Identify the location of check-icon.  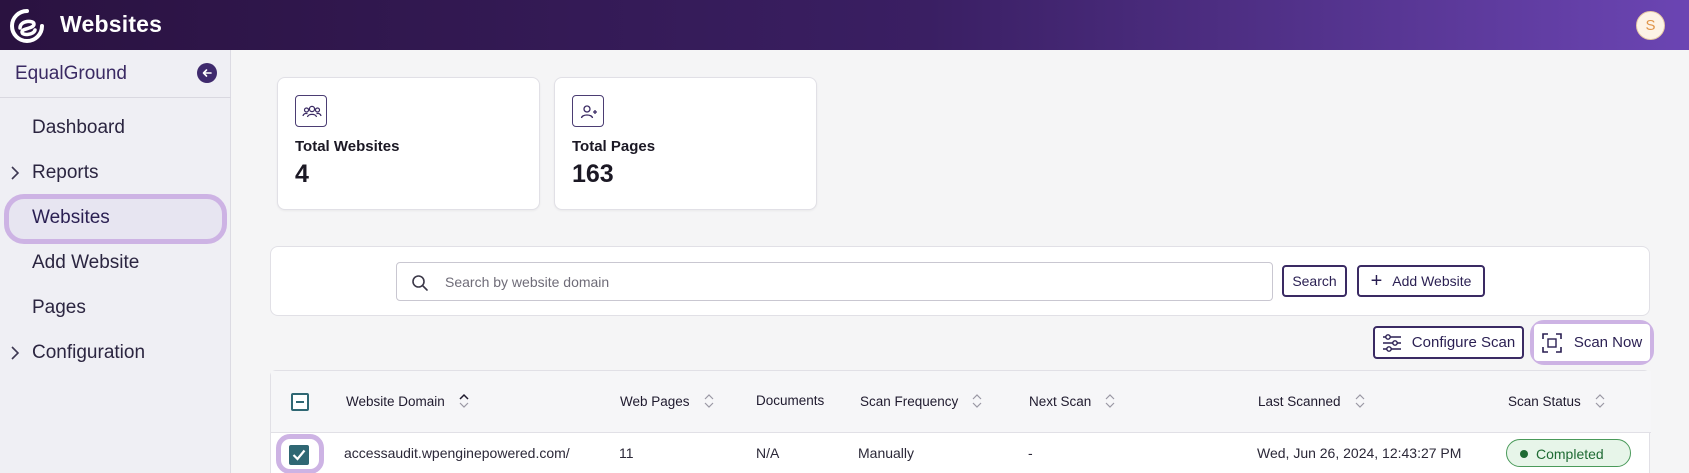
(299, 455).